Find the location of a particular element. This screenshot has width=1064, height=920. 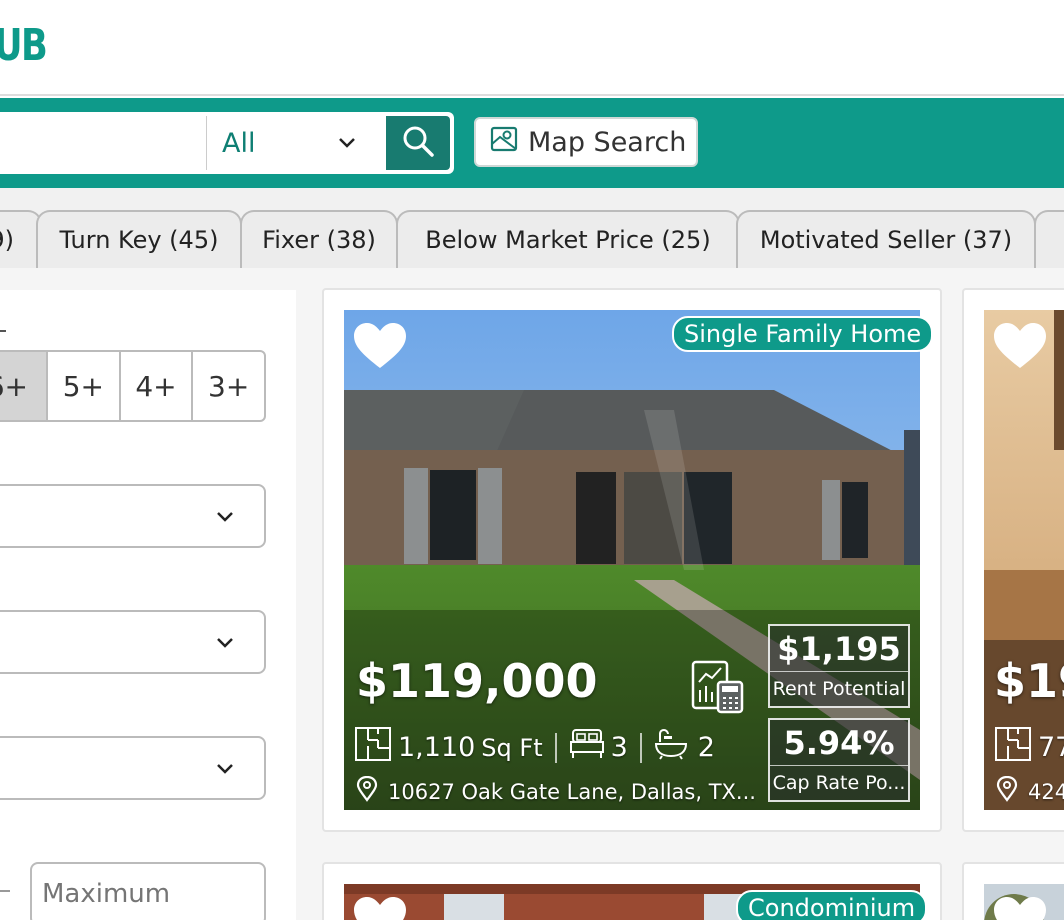

search-divider is located at coordinates (206, 143).